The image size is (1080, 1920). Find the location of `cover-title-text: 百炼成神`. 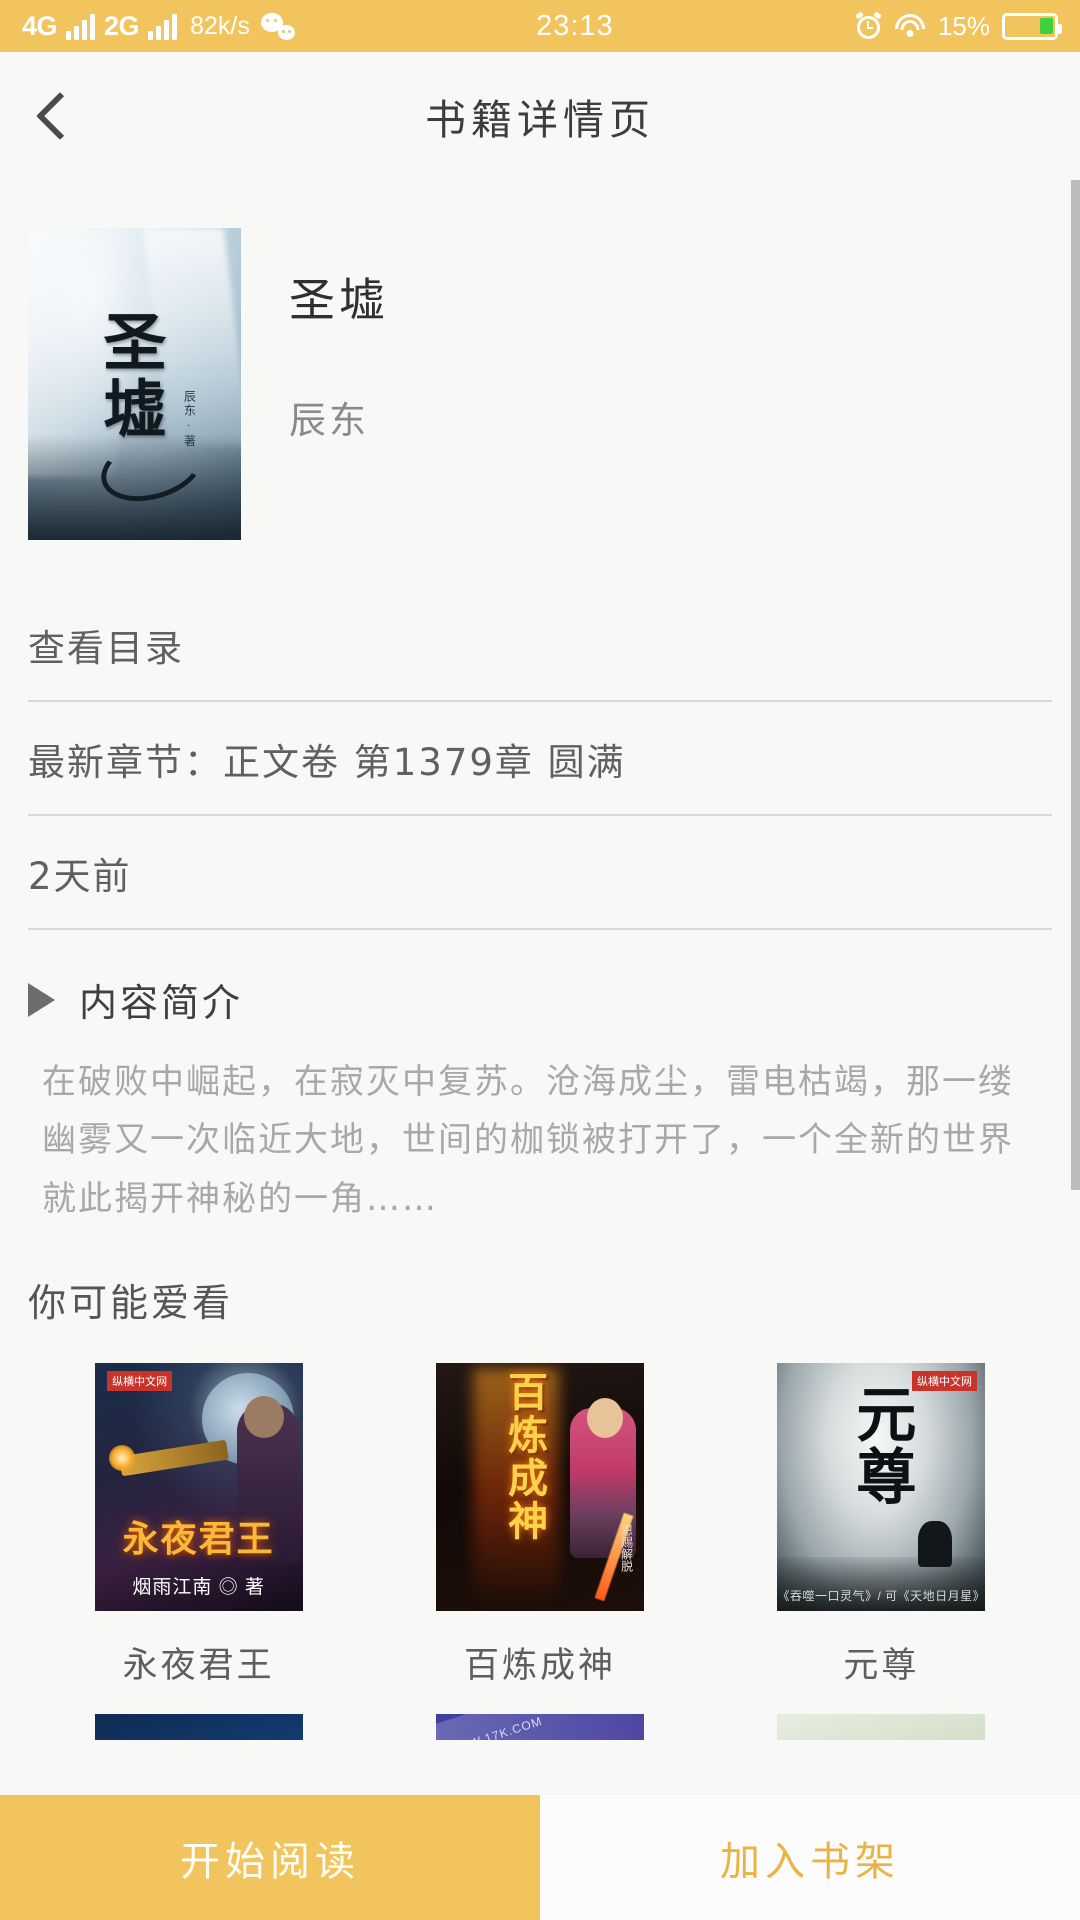

cover-title-text: 百炼成神 is located at coordinates (525, 1456).